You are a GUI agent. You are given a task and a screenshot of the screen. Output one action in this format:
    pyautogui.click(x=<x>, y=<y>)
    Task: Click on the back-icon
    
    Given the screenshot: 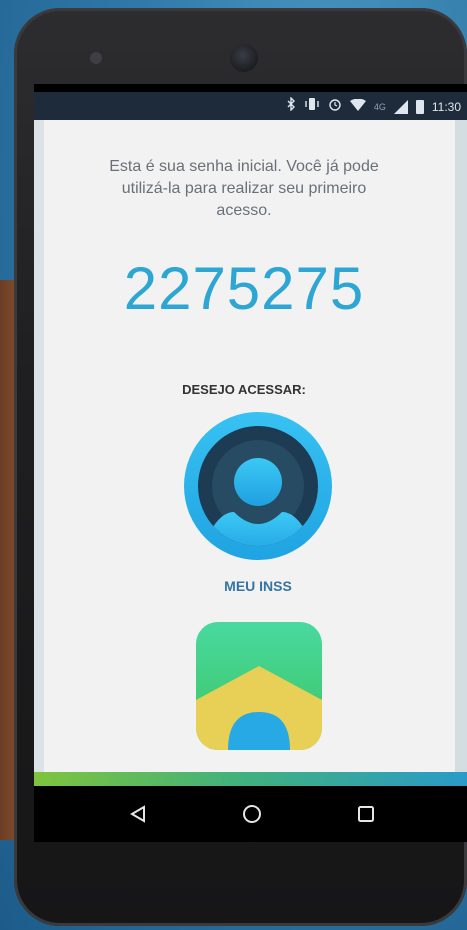 What is the action you would take?
    pyautogui.click(x=137, y=814)
    